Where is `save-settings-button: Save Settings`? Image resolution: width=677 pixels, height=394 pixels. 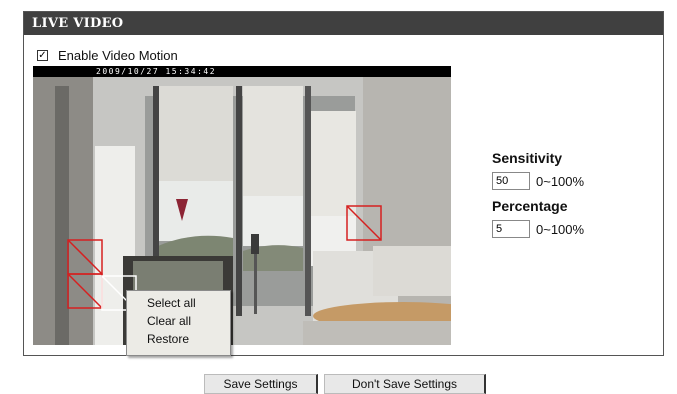
save-settings-button: Save Settings is located at coordinates (261, 384).